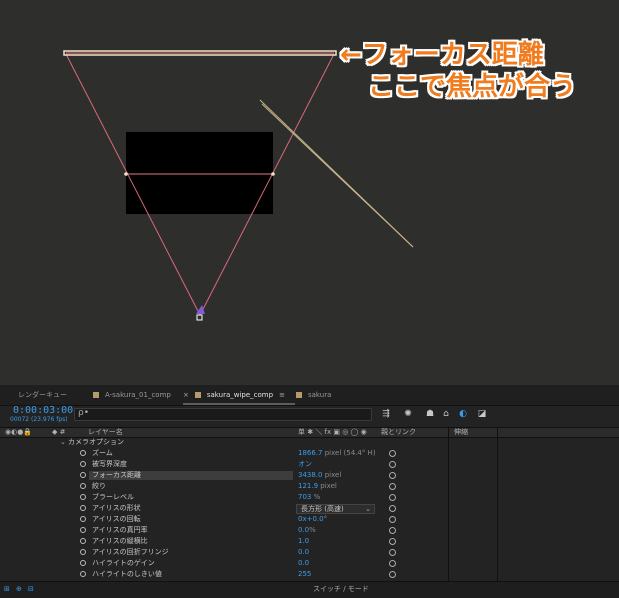 The height and width of the screenshot is (598, 619). I want to click on group-label: カメラオプション, so click(96, 442).